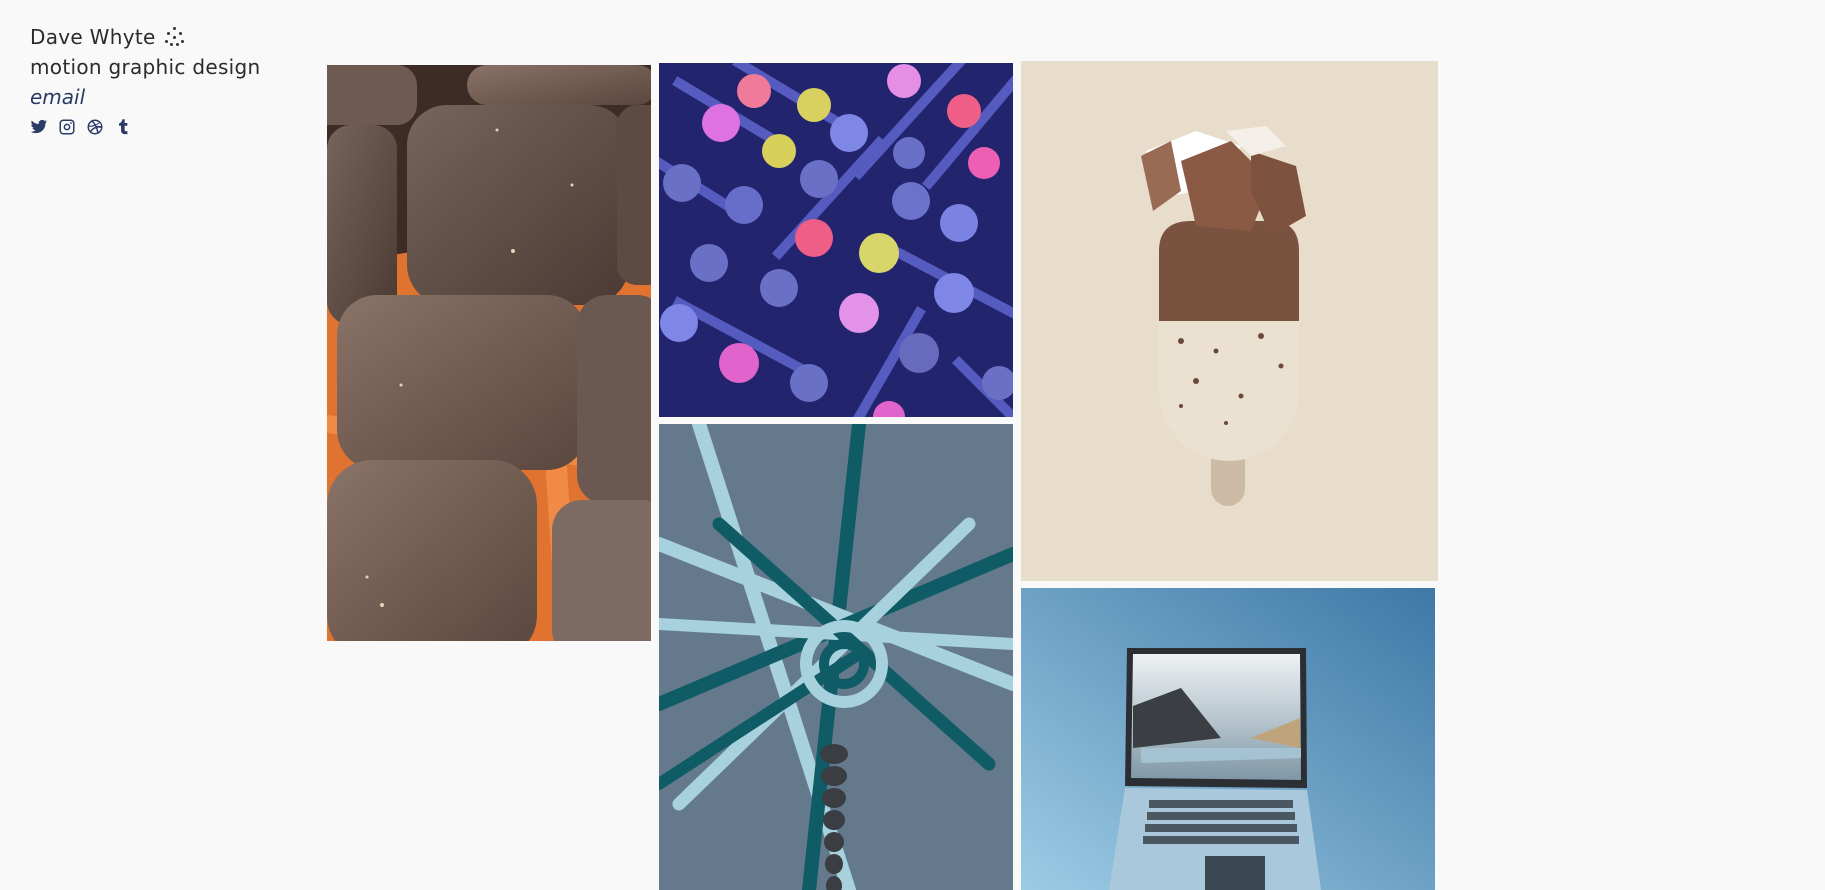 The width and height of the screenshot is (1825, 890). What do you see at coordinates (67, 127) in the screenshot?
I see `instagram-icon` at bounding box center [67, 127].